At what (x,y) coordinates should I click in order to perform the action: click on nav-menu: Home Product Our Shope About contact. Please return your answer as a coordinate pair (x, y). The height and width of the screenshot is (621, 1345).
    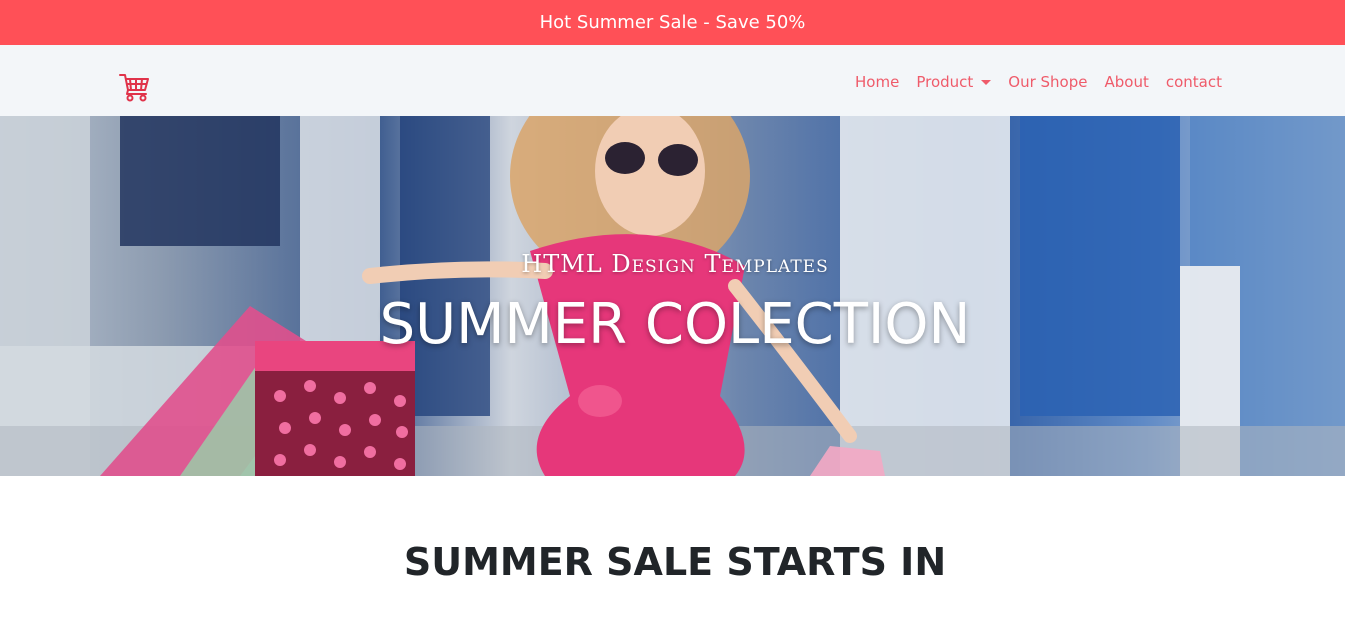
    Looking at the image, I should click on (1038, 82).